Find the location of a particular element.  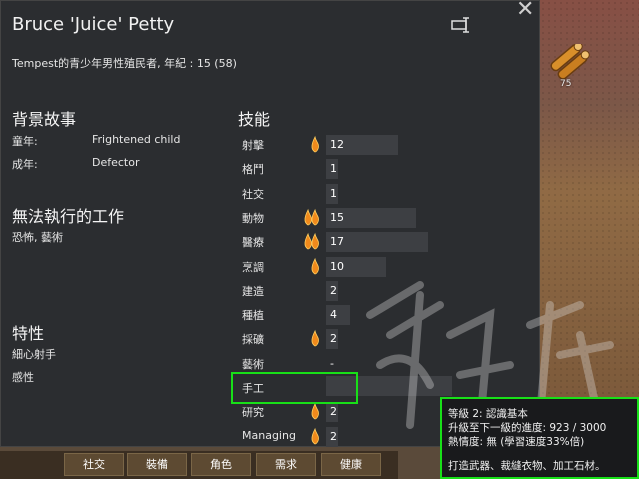

skill-row: 格鬥 1 is located at coordinates (372, 169).